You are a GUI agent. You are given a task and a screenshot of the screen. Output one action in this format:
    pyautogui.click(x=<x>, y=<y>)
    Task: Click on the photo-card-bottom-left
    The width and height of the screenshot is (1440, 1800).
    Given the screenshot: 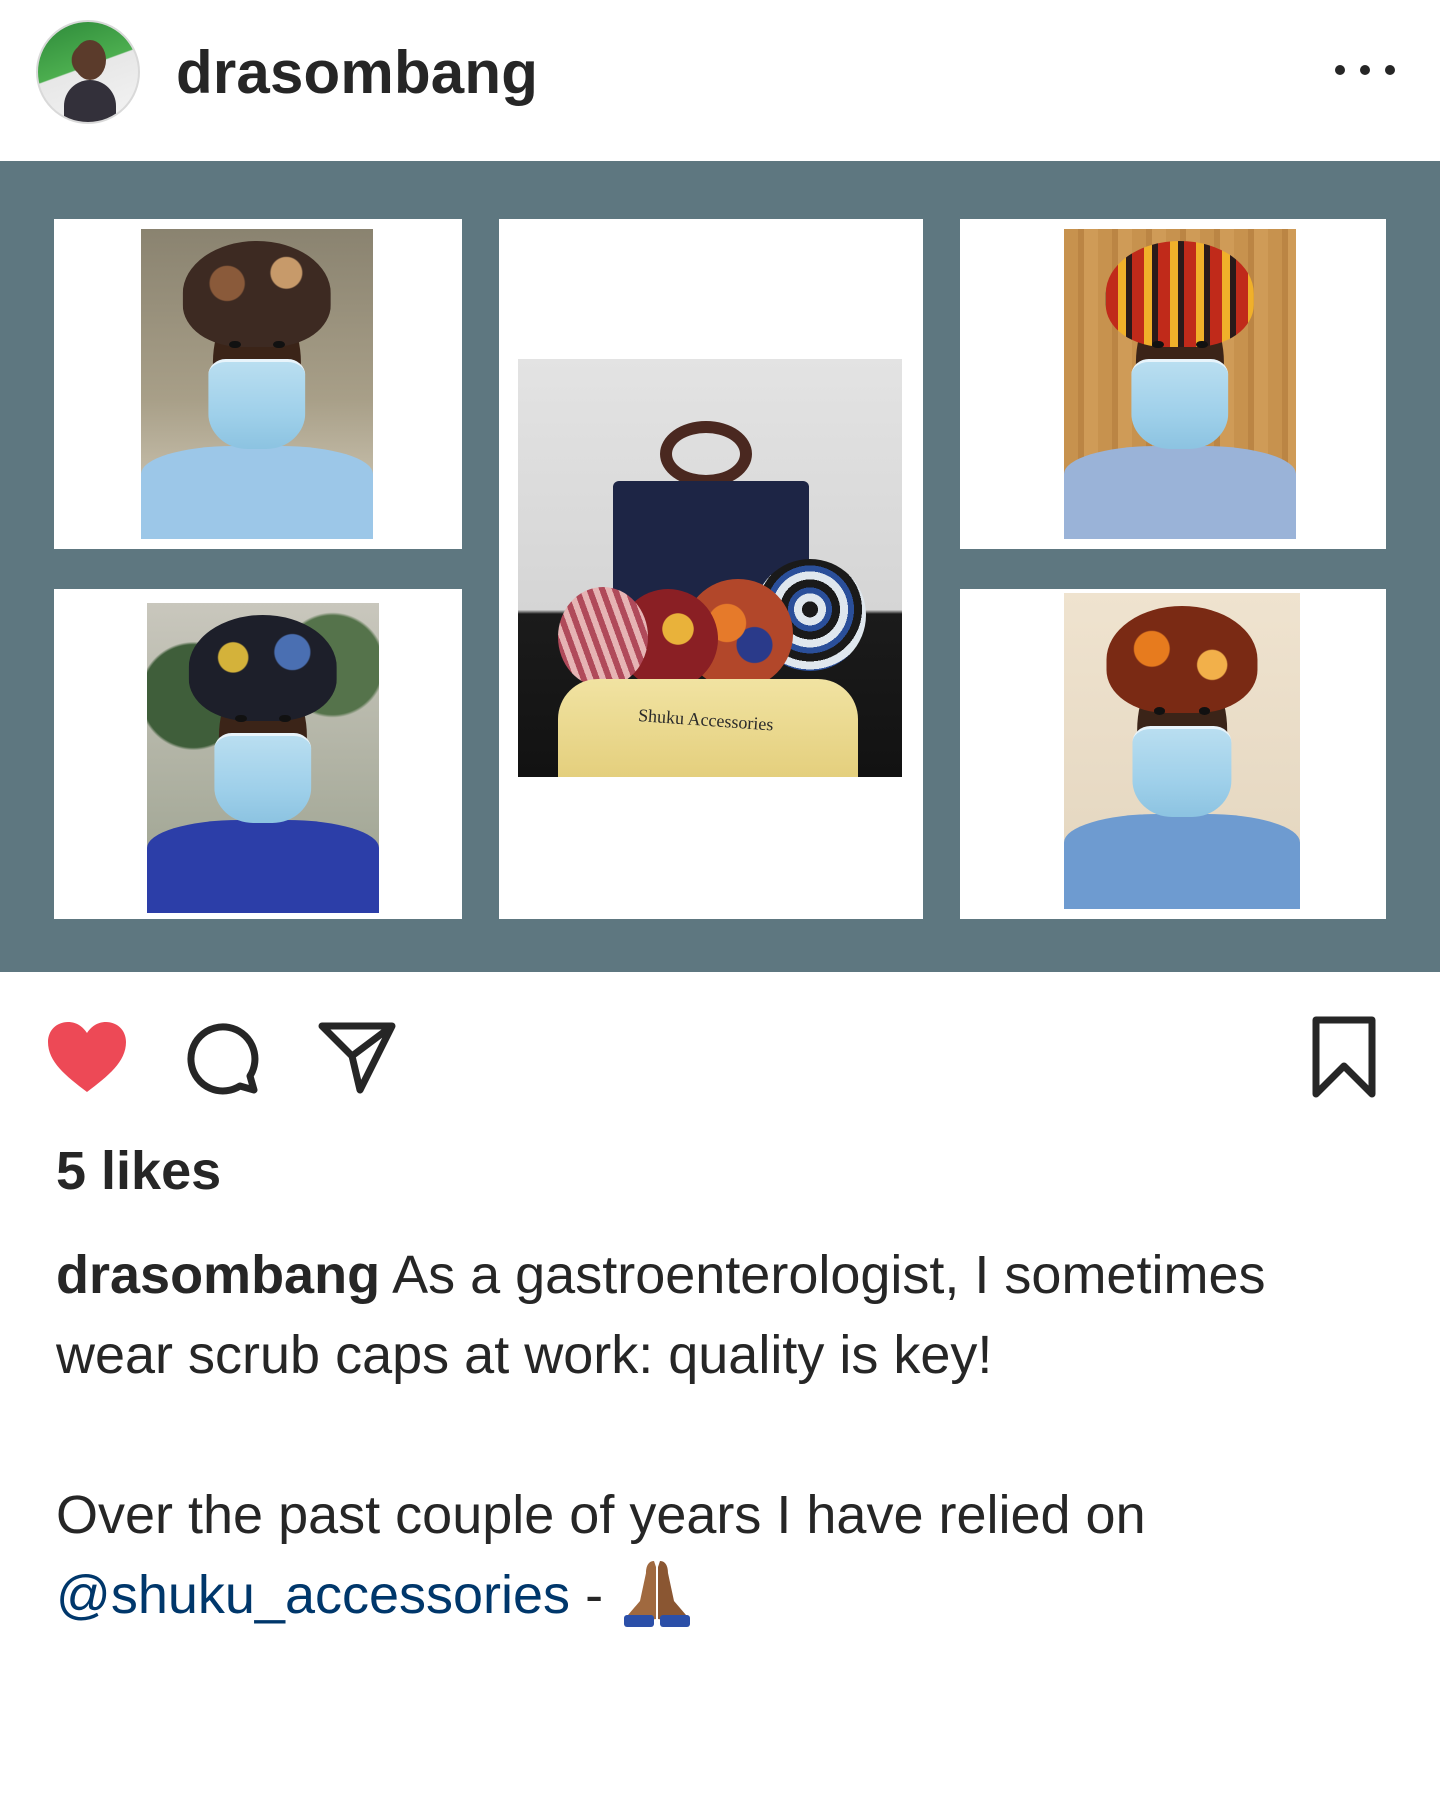 What is the action you would take?
    pyautogui.click(x=258, y=754)
    